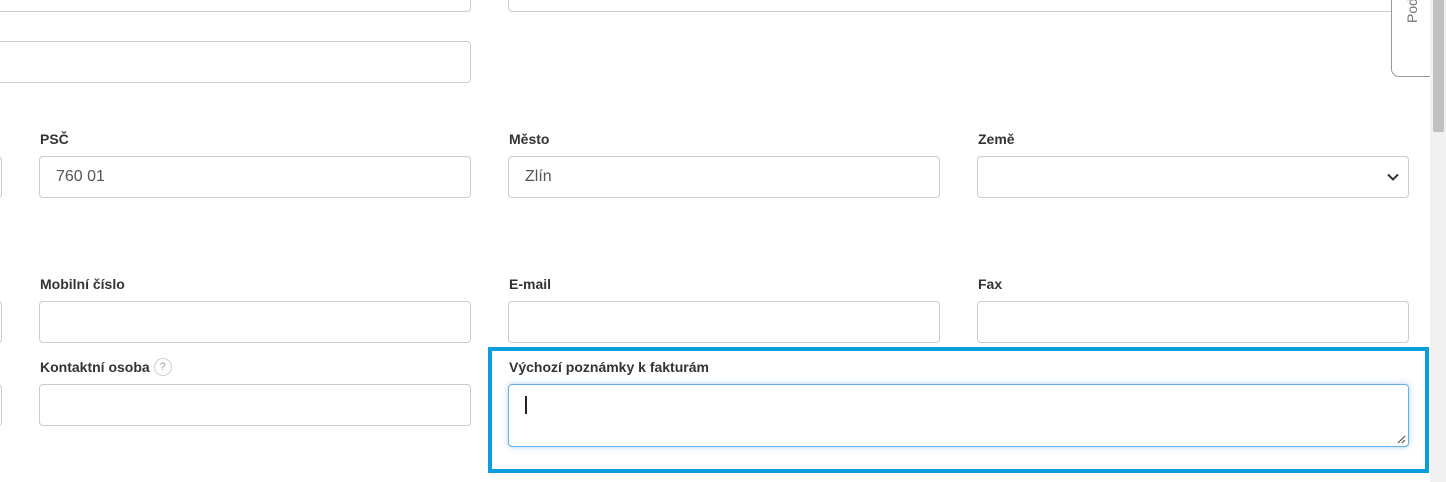 Image resolution: width=1446 pixels, height=482 pixels. What do you see at coordinates (530, 284) in the screenshot?
I see `email-label: E-mail` at bounding box center [530, 284].